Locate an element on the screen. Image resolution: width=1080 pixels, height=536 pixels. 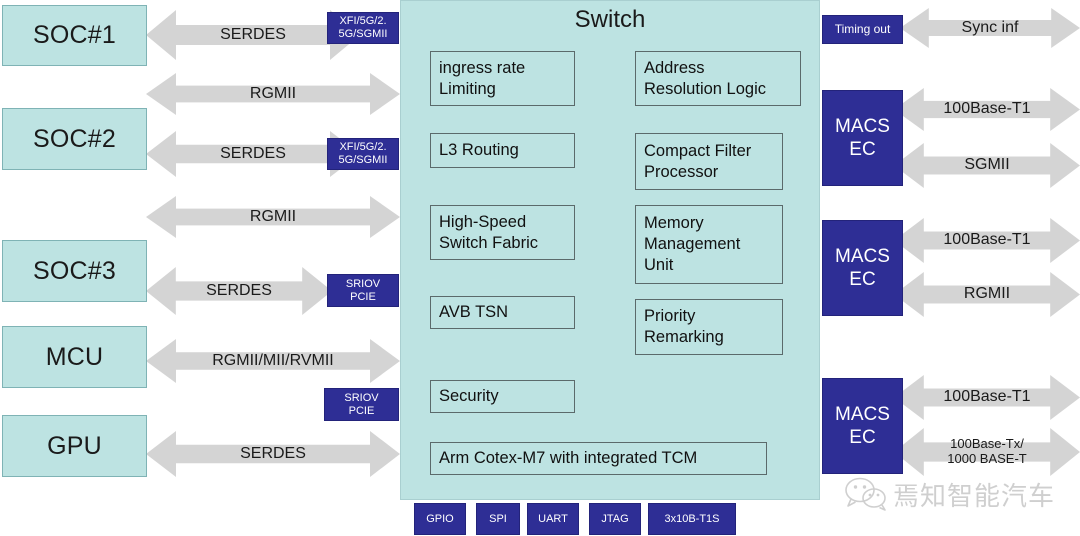
link-arrow-100base-tx-1000-base-t: 100Base-Tx/ 1000 BASE-T is located at coordinates (987, 452).